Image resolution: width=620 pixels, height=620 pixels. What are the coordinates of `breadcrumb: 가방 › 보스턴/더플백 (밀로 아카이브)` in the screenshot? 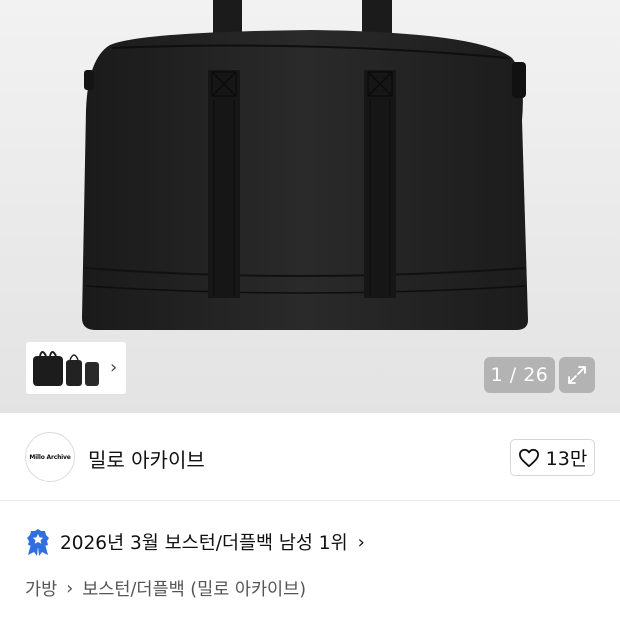 It's located at (165, 588).